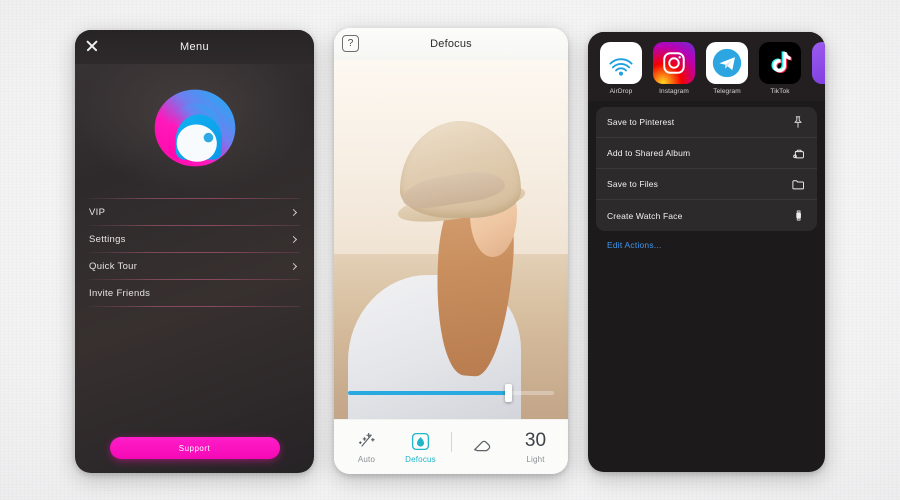 Image resolution: width=900 pixels, height=500 pixels. I want to click on menu-list: VIP Settings Quick Tour Invite Friends, so click(194, 252).